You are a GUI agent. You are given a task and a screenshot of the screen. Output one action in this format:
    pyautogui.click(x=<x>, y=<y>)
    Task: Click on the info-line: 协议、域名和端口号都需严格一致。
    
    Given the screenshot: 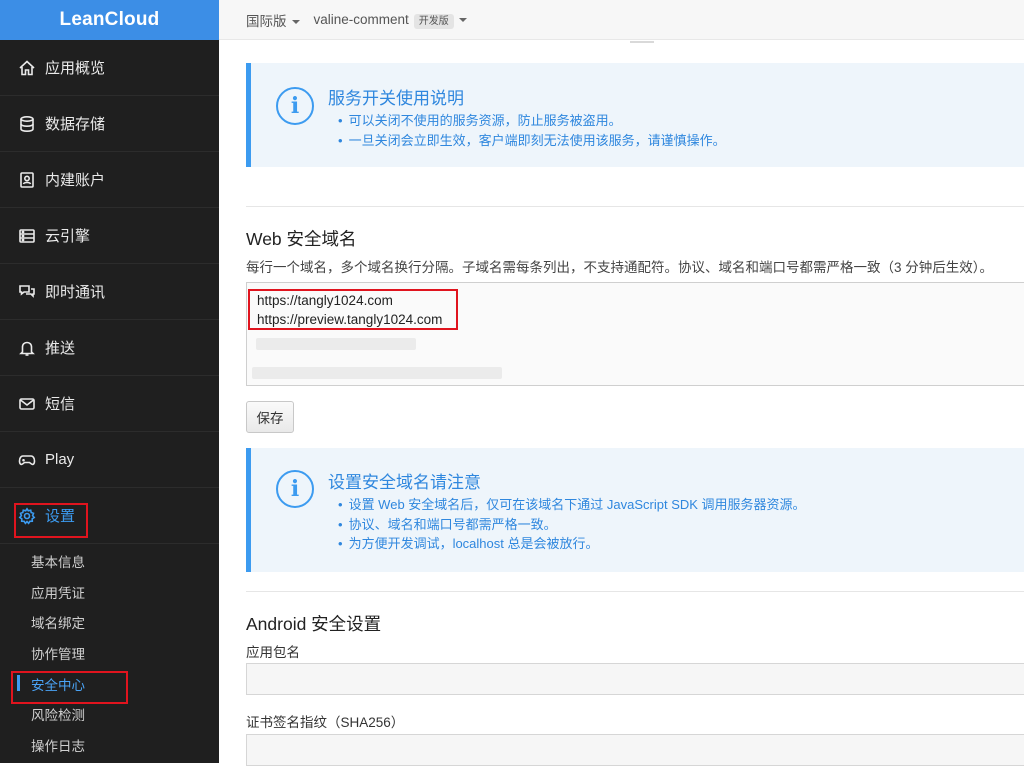 What is the action you would take?
    pyautogui.click(x=572, y=525)
    